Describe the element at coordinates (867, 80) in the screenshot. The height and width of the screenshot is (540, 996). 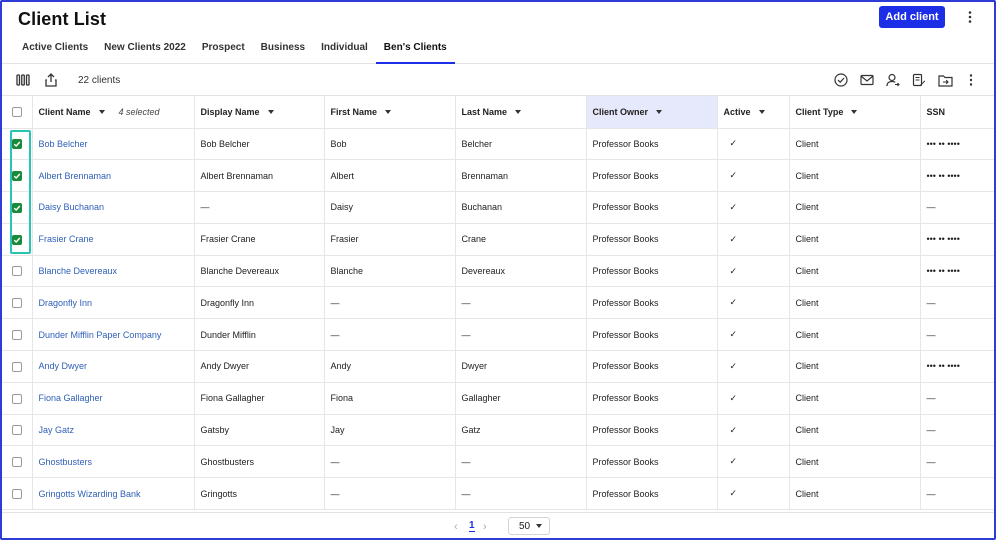
I see `mail-icon` at that location.